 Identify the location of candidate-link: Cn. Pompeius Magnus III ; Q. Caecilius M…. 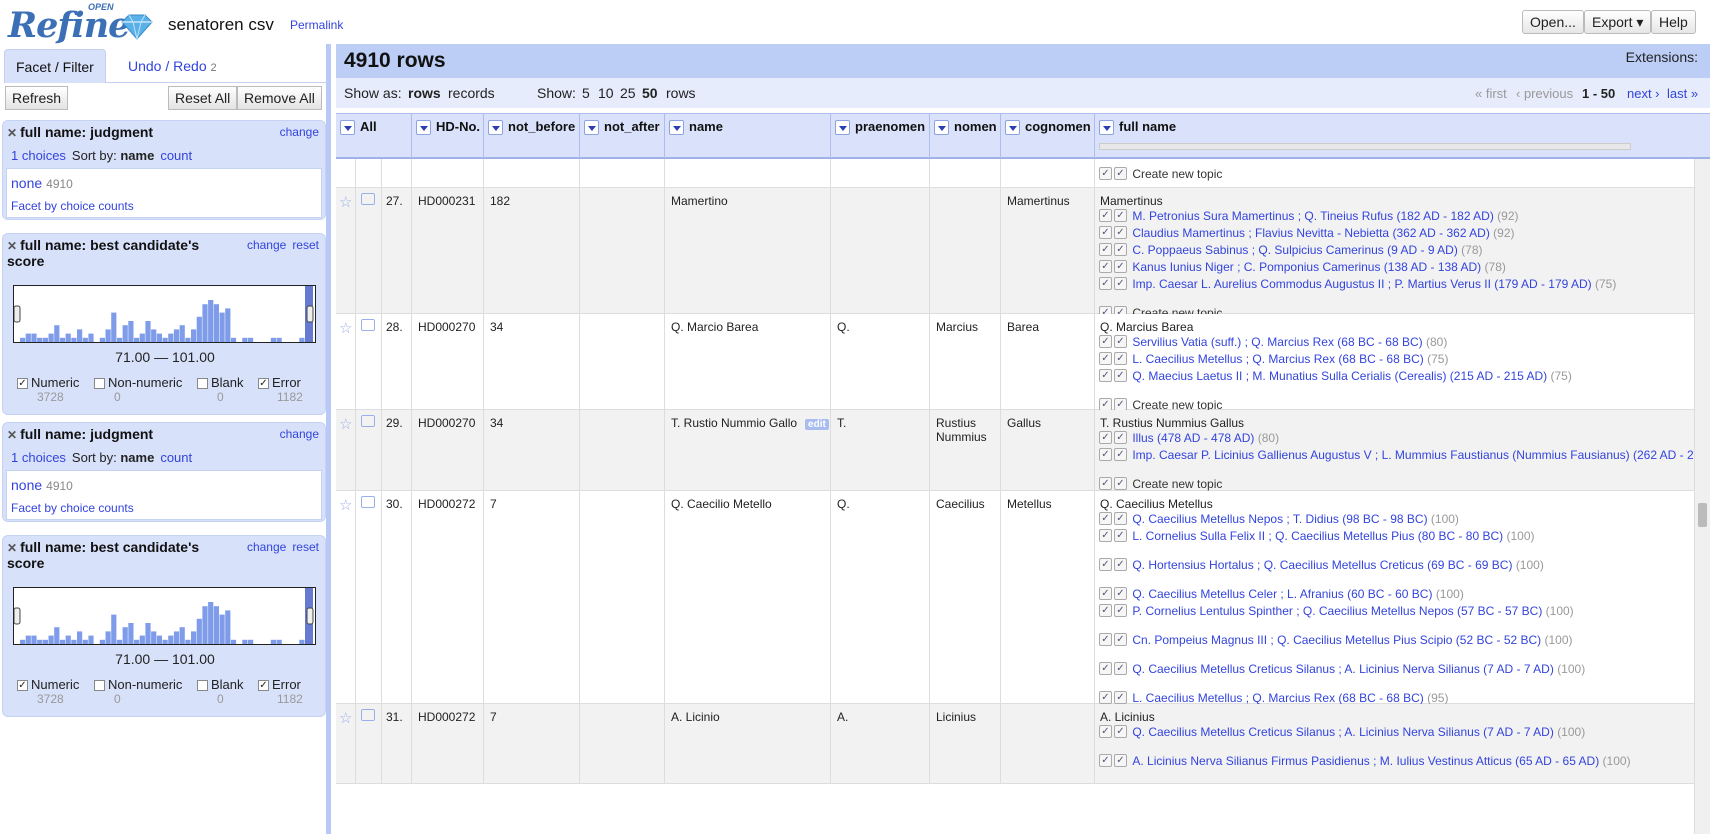
(1336, 640).